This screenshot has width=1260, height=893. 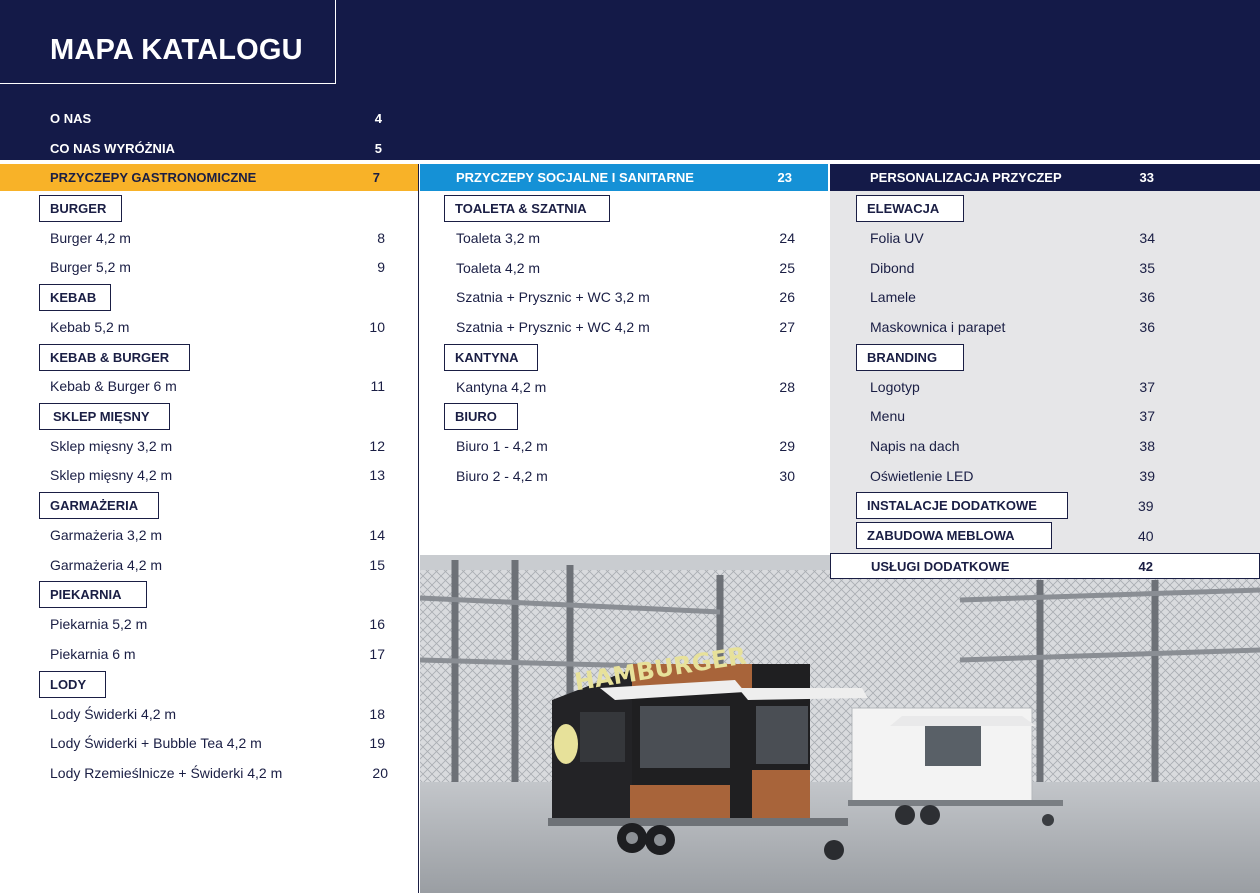 I want to click on toc-item: Napis na dach 38, so click(x=1012, y=446).